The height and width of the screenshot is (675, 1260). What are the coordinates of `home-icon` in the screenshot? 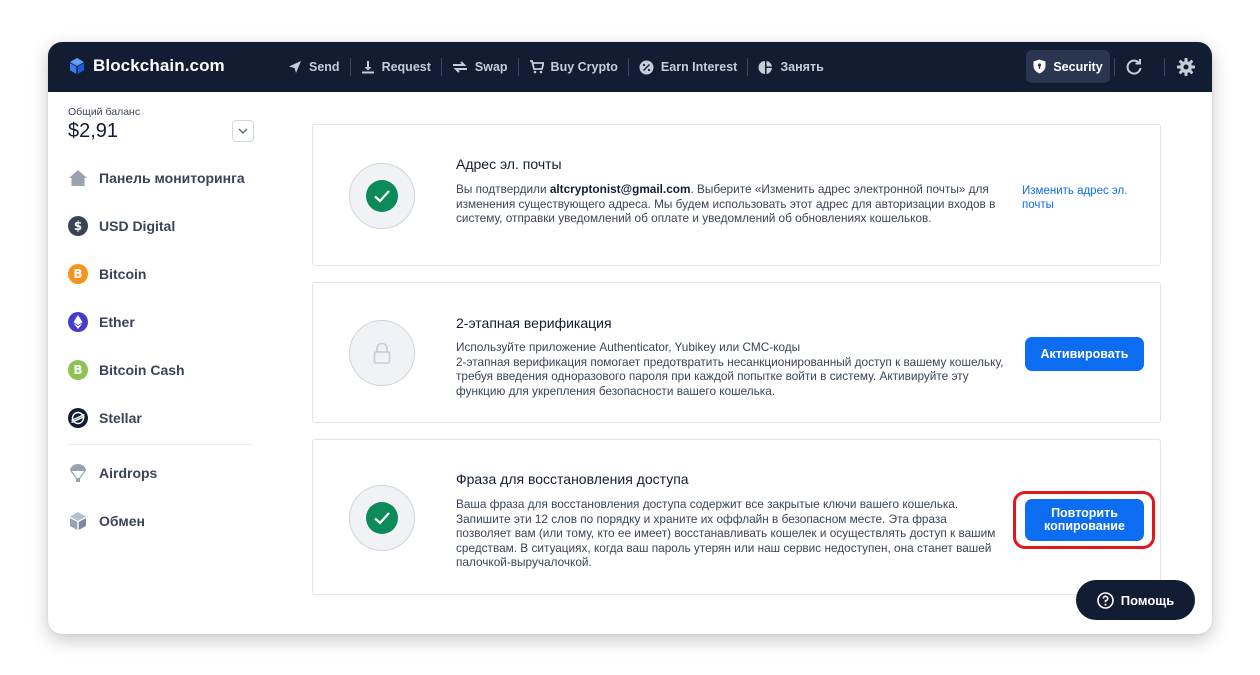 It's located at (78, 178).